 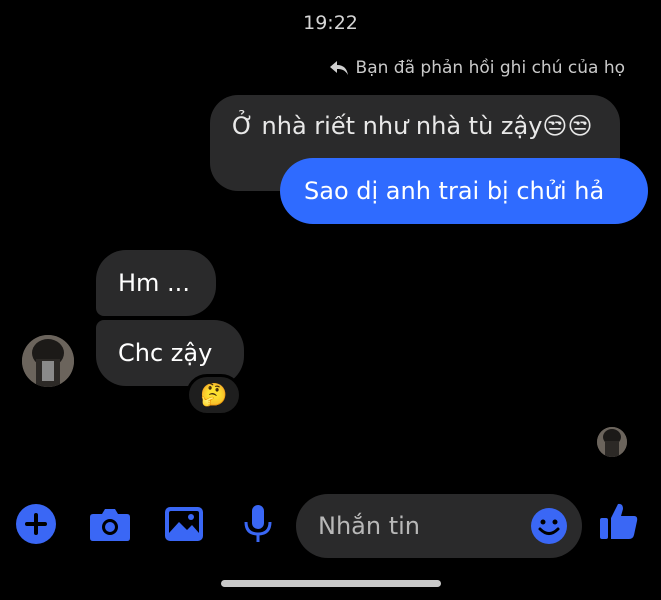 I want to click on add-button, so click(x=36, y=524).